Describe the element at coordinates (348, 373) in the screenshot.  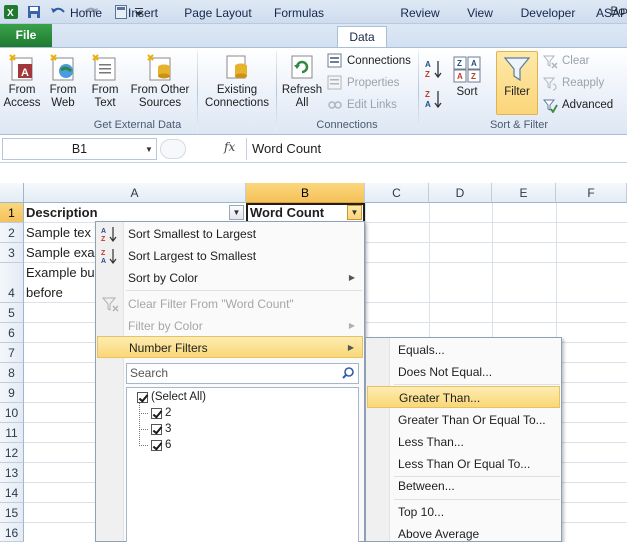
I see `search-icon` at that location.